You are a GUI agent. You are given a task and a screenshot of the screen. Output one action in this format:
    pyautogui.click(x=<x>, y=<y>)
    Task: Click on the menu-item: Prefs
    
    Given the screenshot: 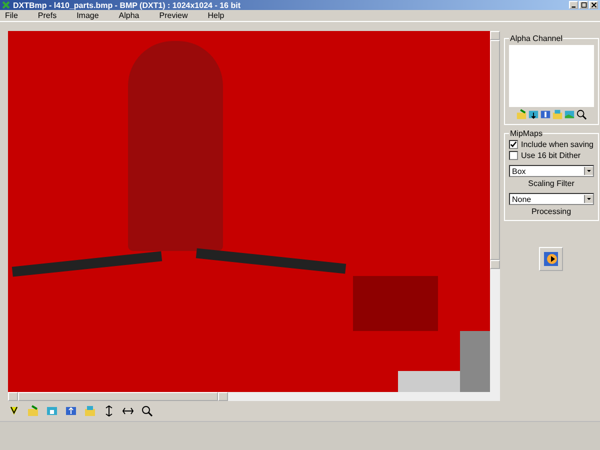 What is the action you would take?
    pyautogui.click(x=50, y=15)
    